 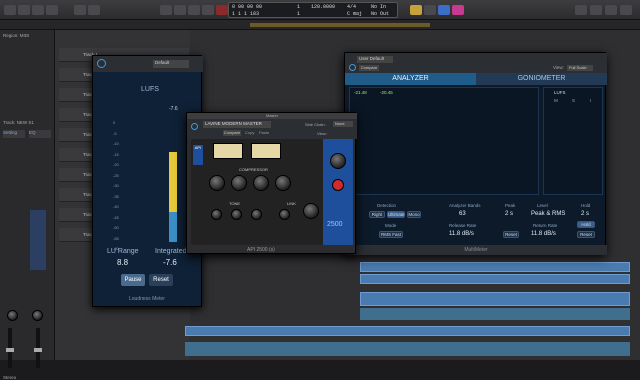 What do you see at coordinates (180, 10) in the screenshot?
I see `forward-button` at bounding box center [180, 10].